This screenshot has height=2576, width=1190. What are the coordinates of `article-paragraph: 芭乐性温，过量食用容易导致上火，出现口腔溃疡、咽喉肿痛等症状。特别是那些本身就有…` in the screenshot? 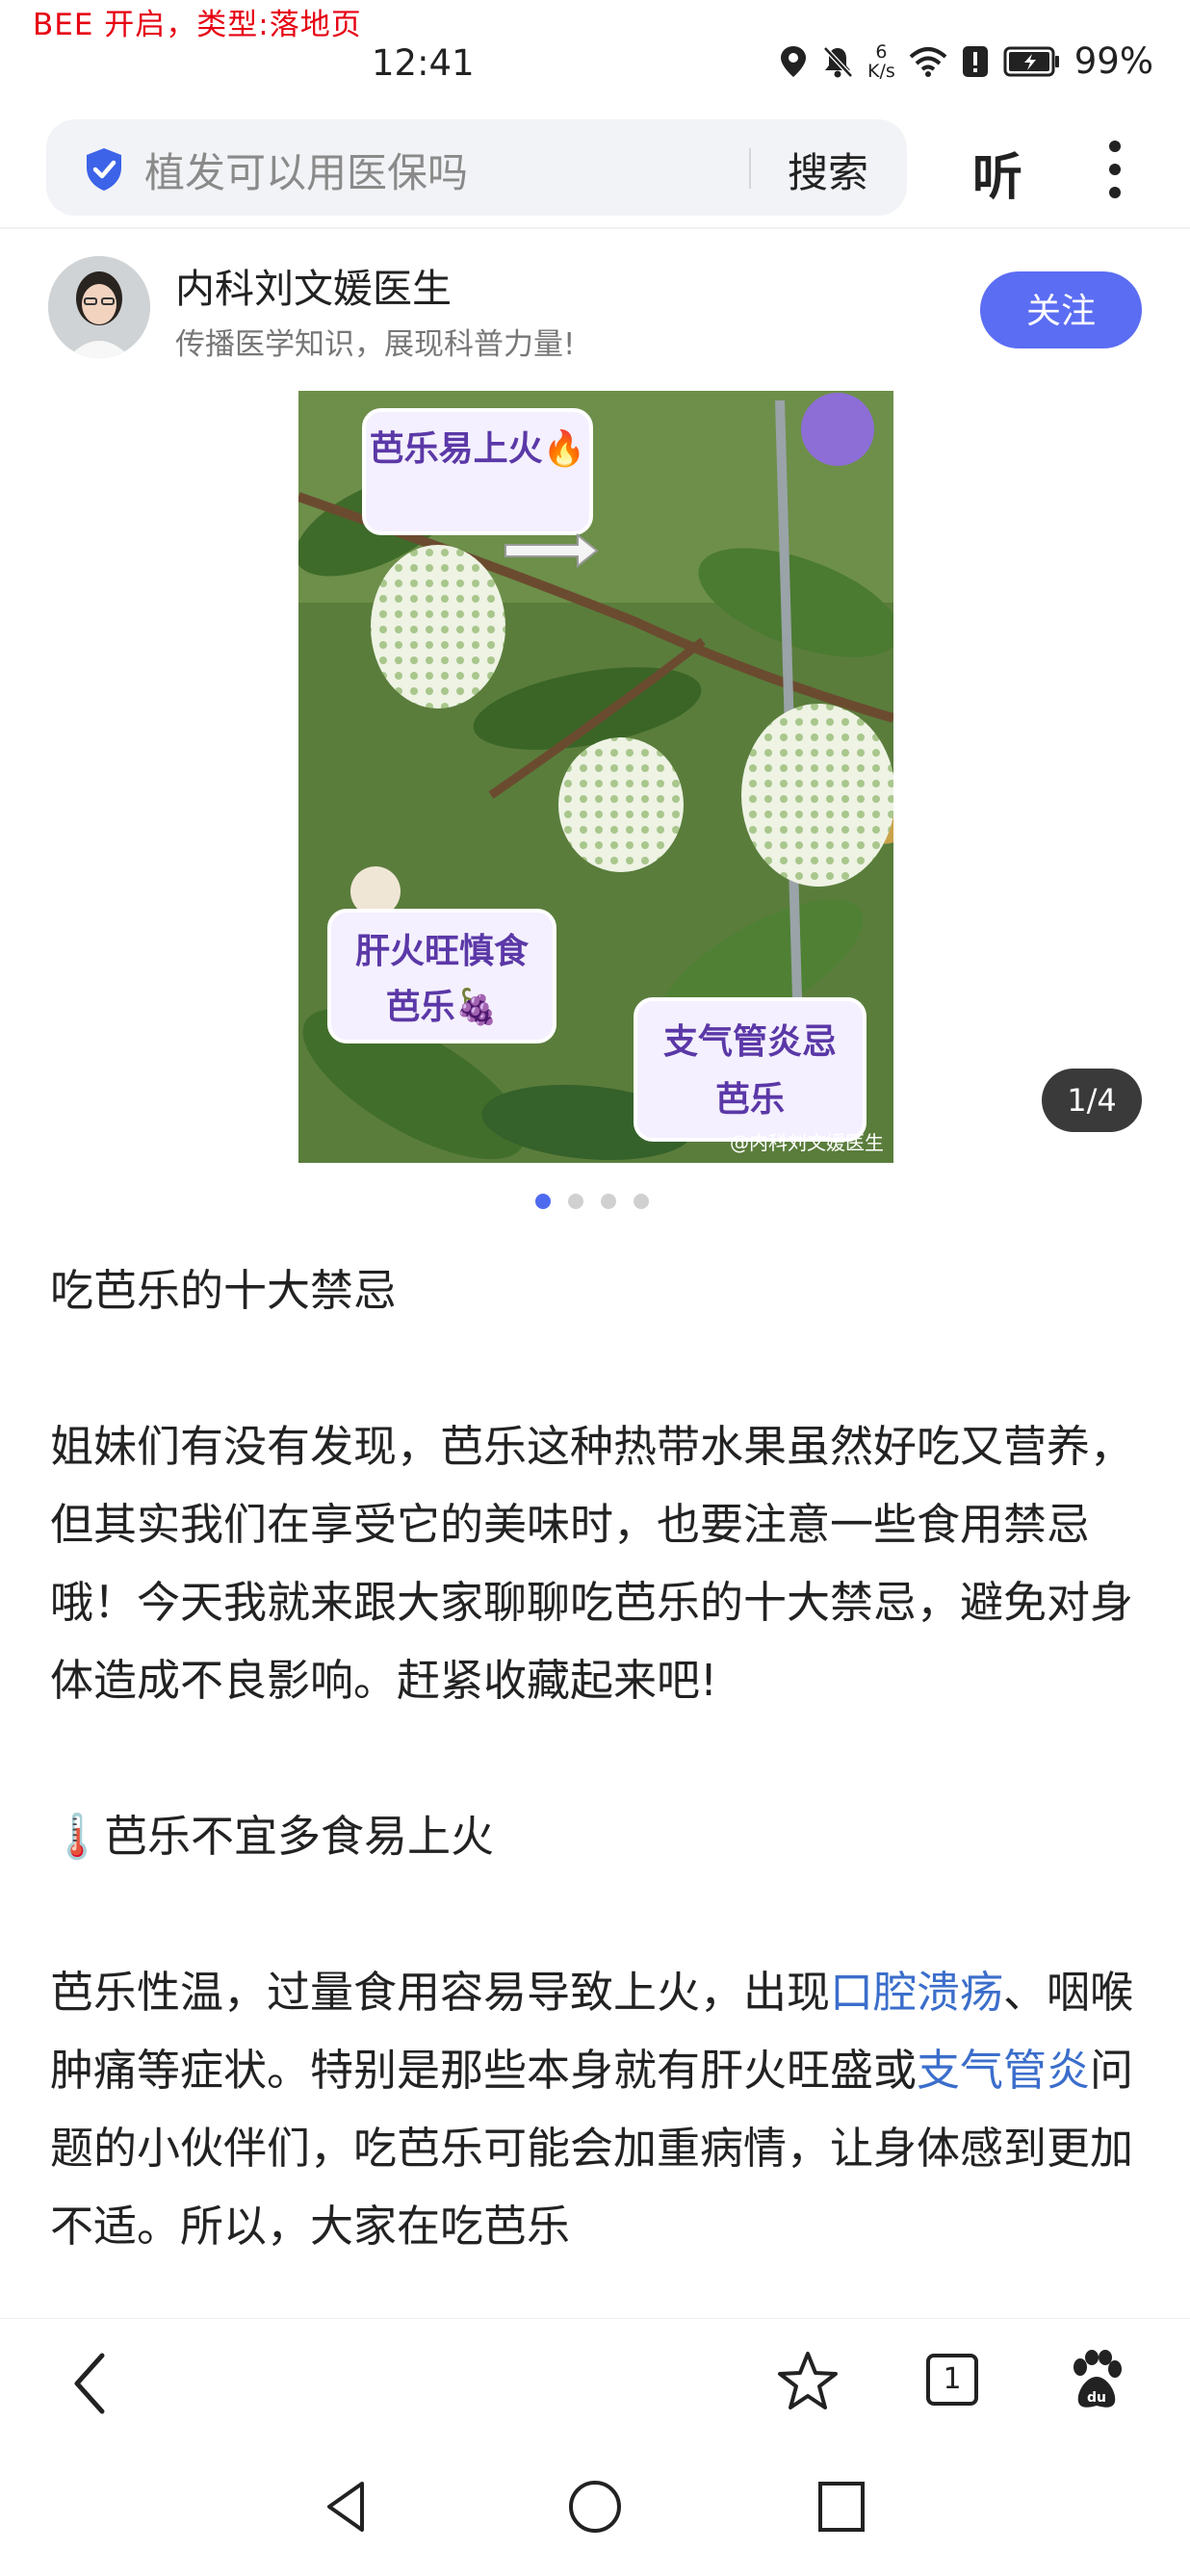 It's located at (597, 2109).